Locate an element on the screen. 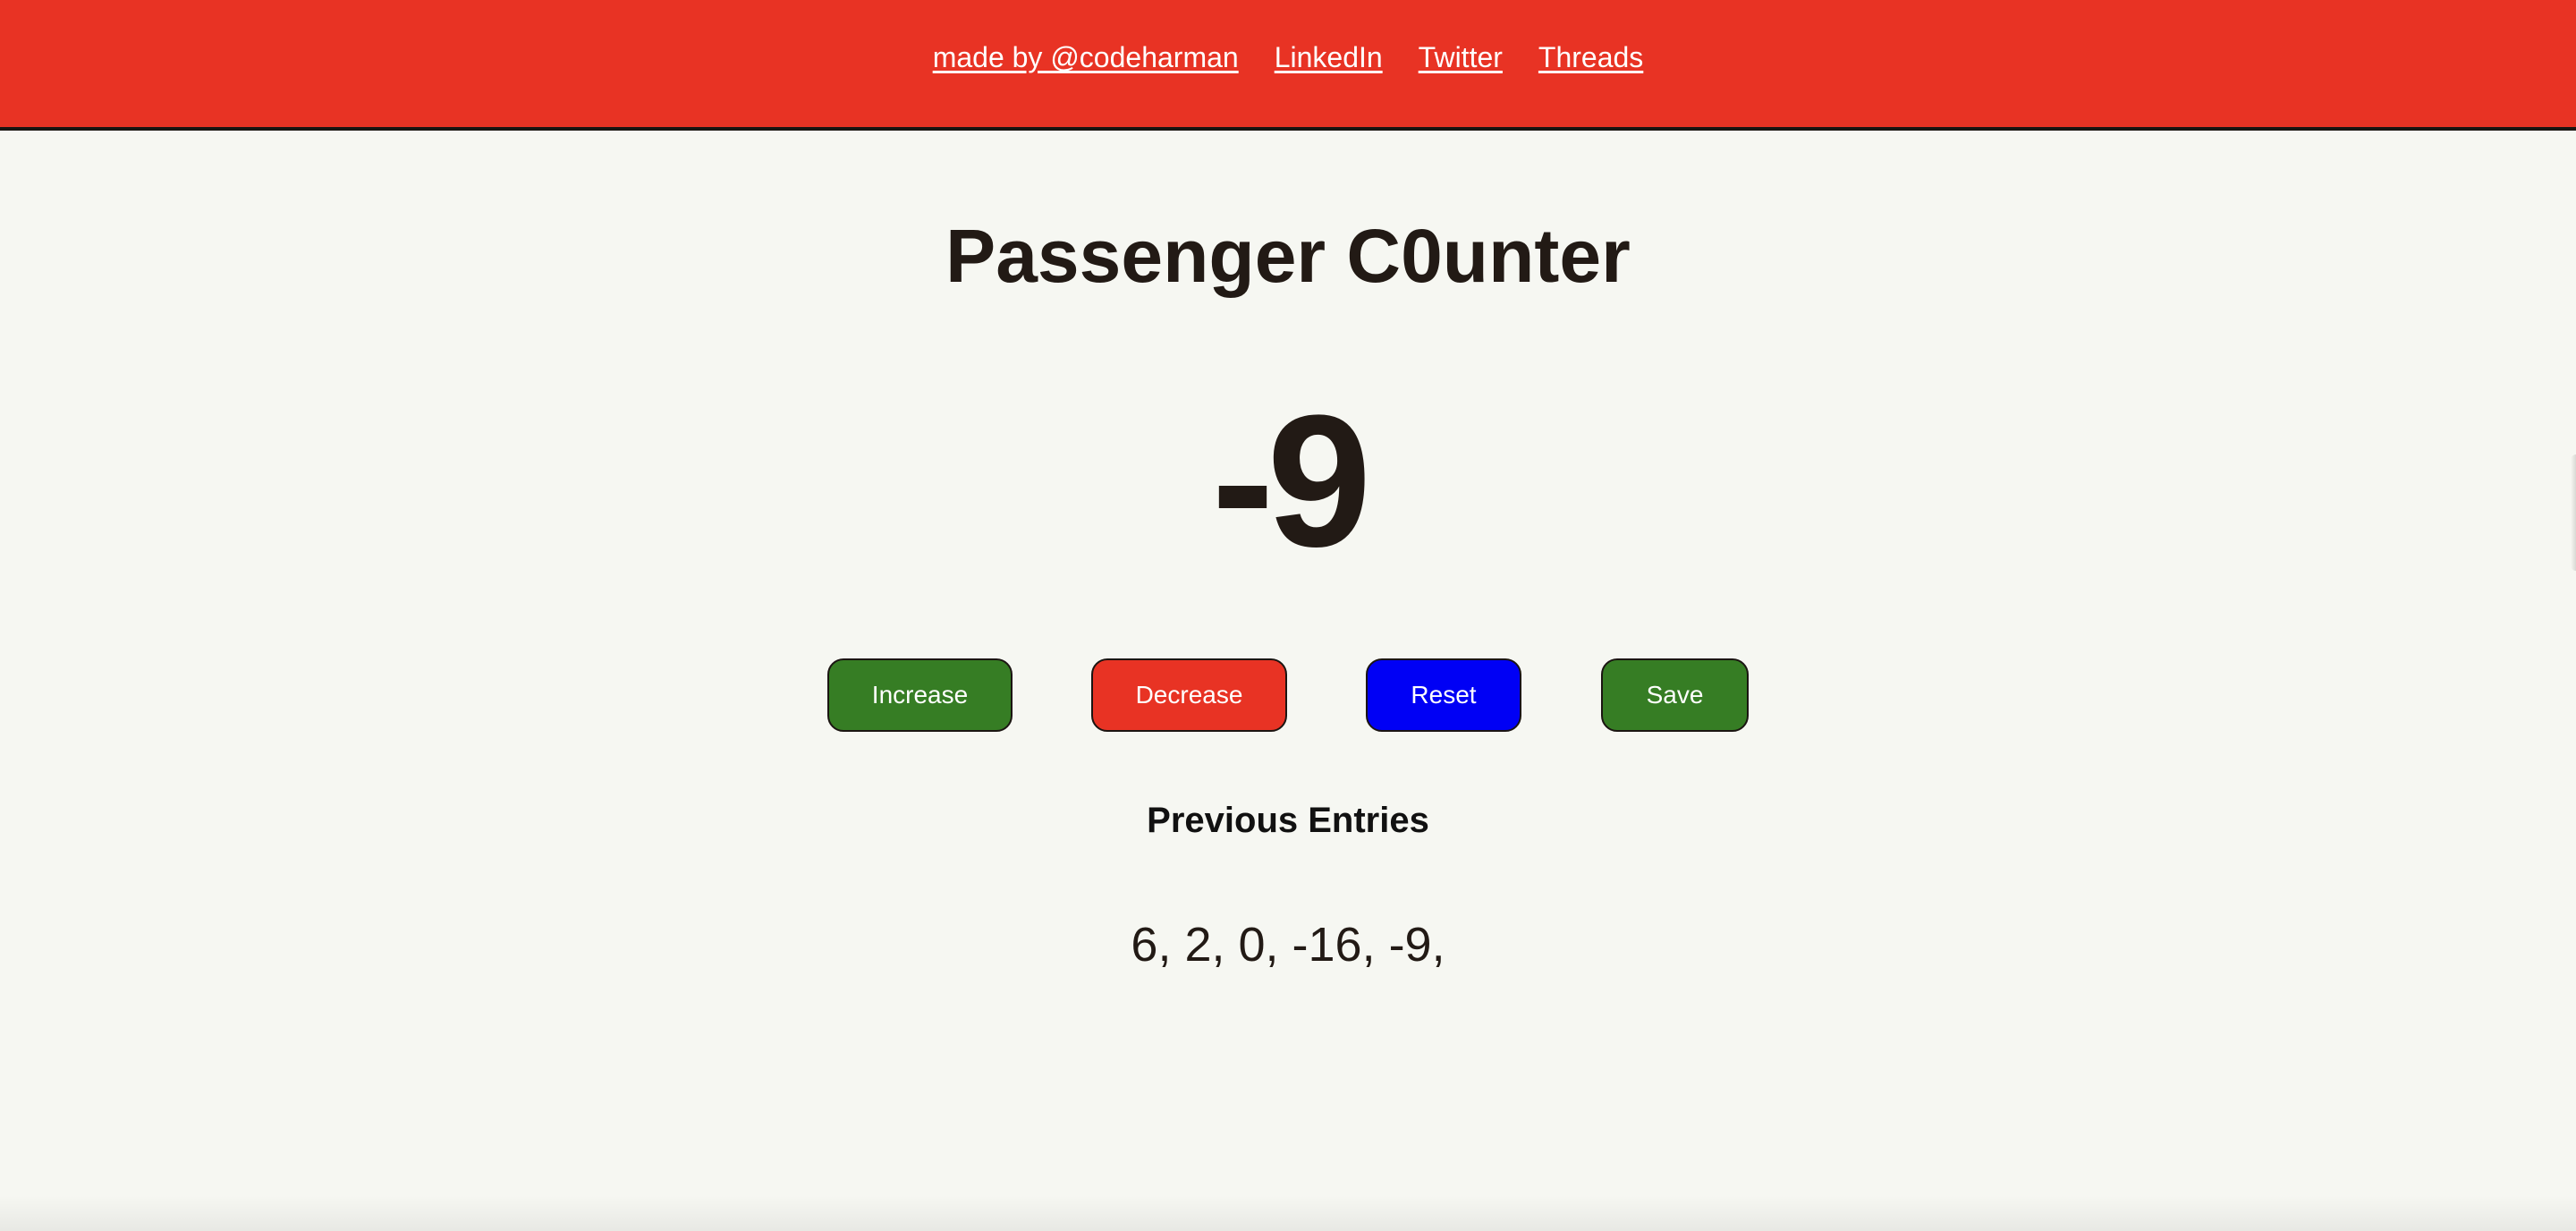  bottom-shadow is located at coordinates (1288, 1213).